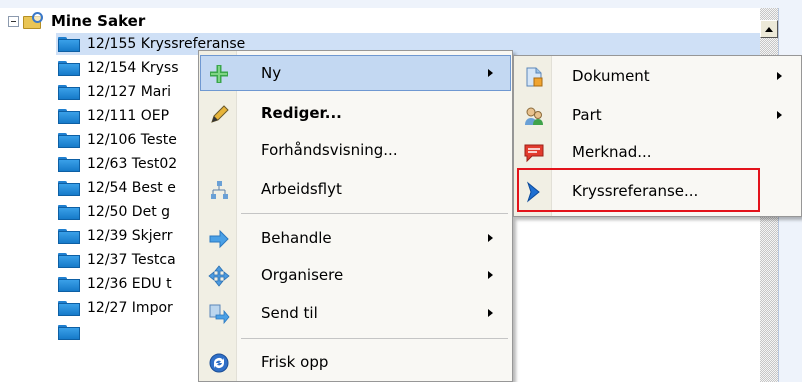  I want to click on menu-item-dokument: Dokument, so click(657, 76).